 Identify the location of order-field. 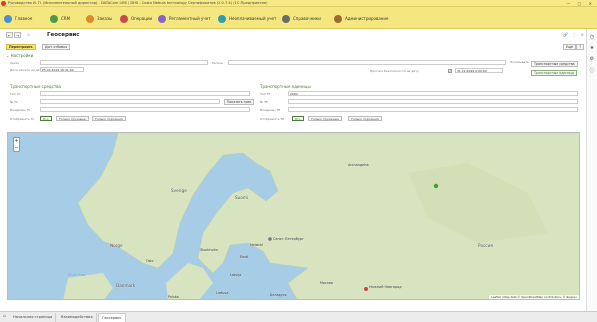
(124, 62).